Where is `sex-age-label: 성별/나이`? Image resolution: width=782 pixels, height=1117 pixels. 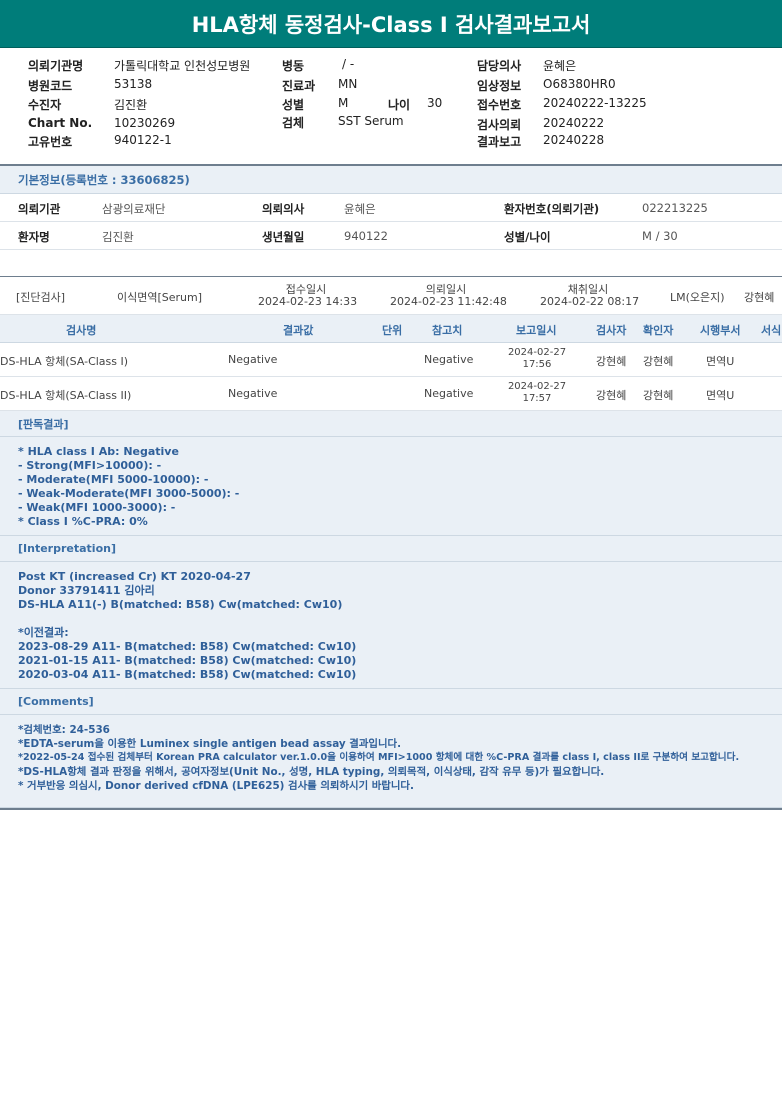 sex-age-label: 성별/나이 is located at coordinates (527, 237).